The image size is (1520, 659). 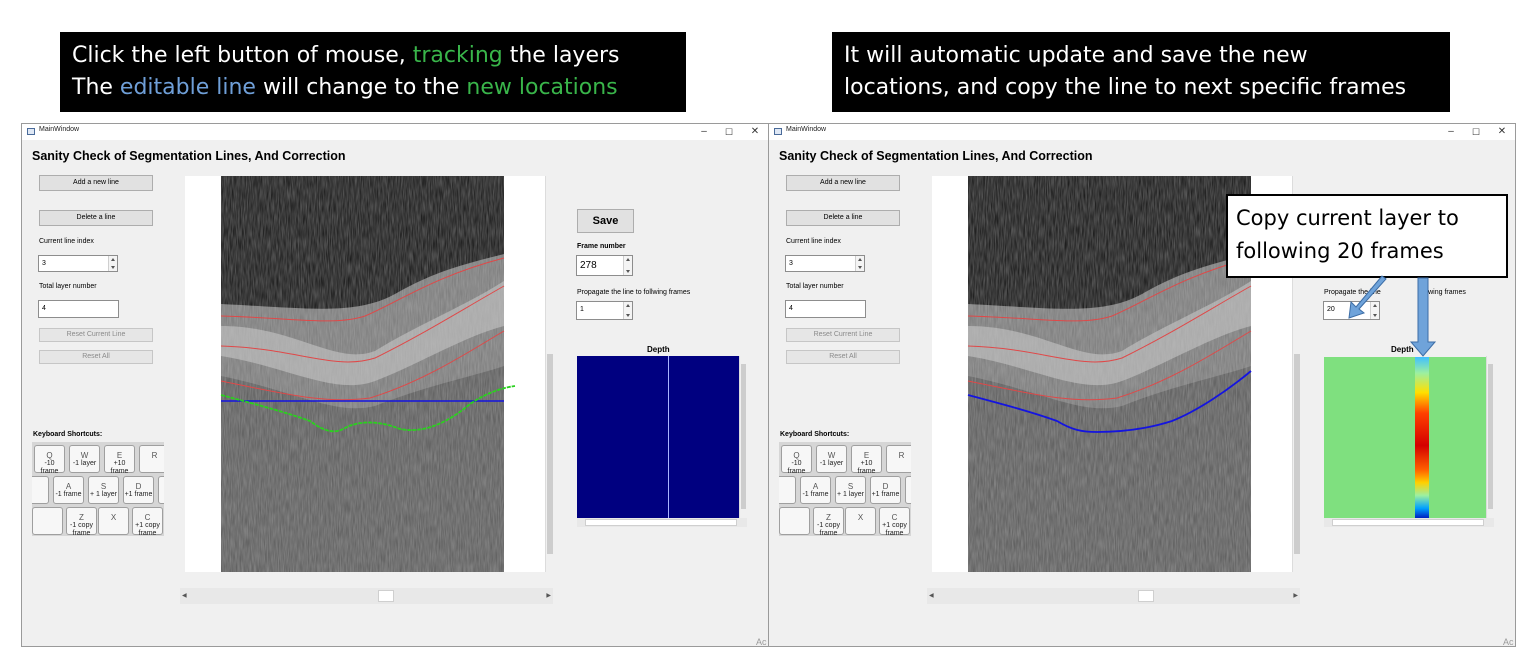 What do you see at coordinates (860, 521) in the screenshot?
I see `key-x: X` at bounding box center [860, 521].